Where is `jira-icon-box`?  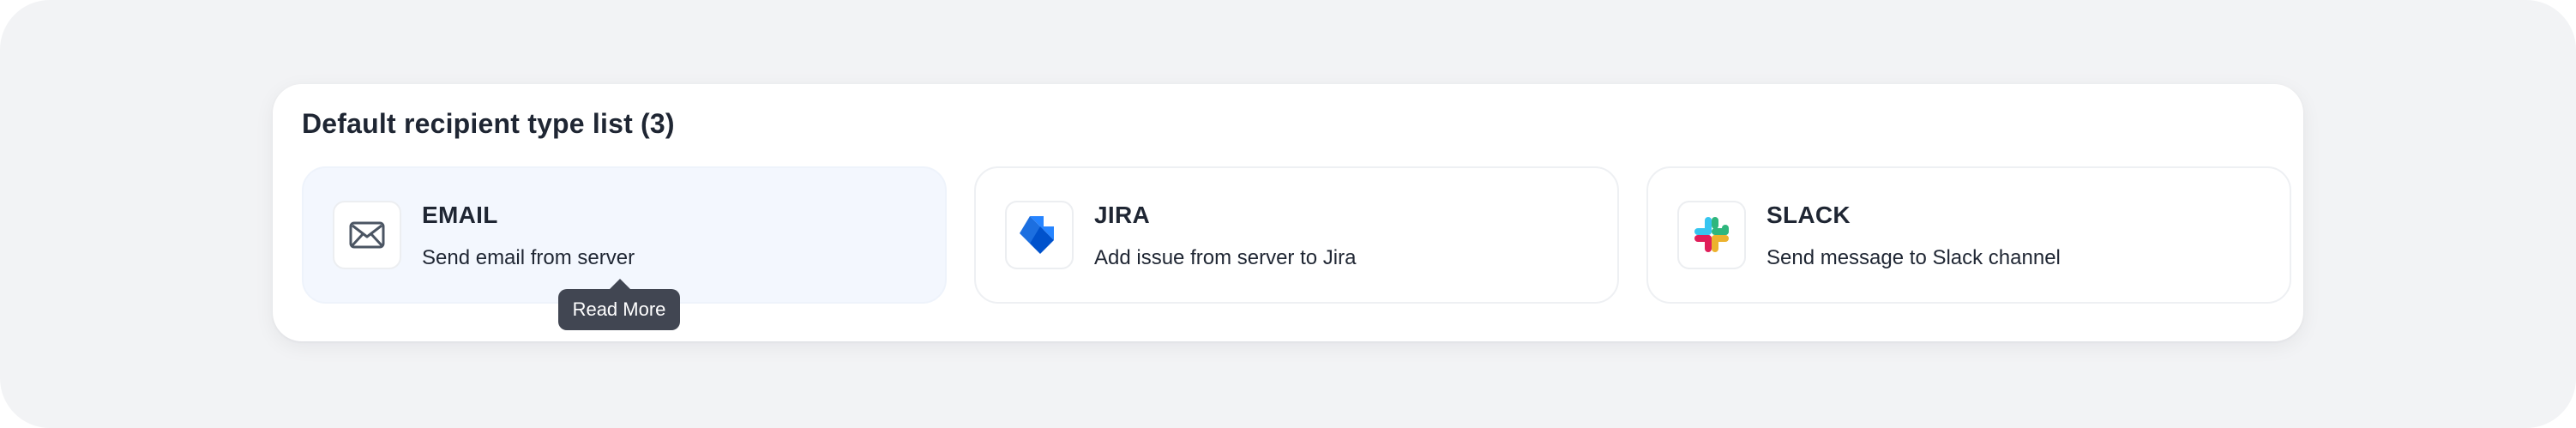 jira-icon-box is located at coordinates (1039, 235).